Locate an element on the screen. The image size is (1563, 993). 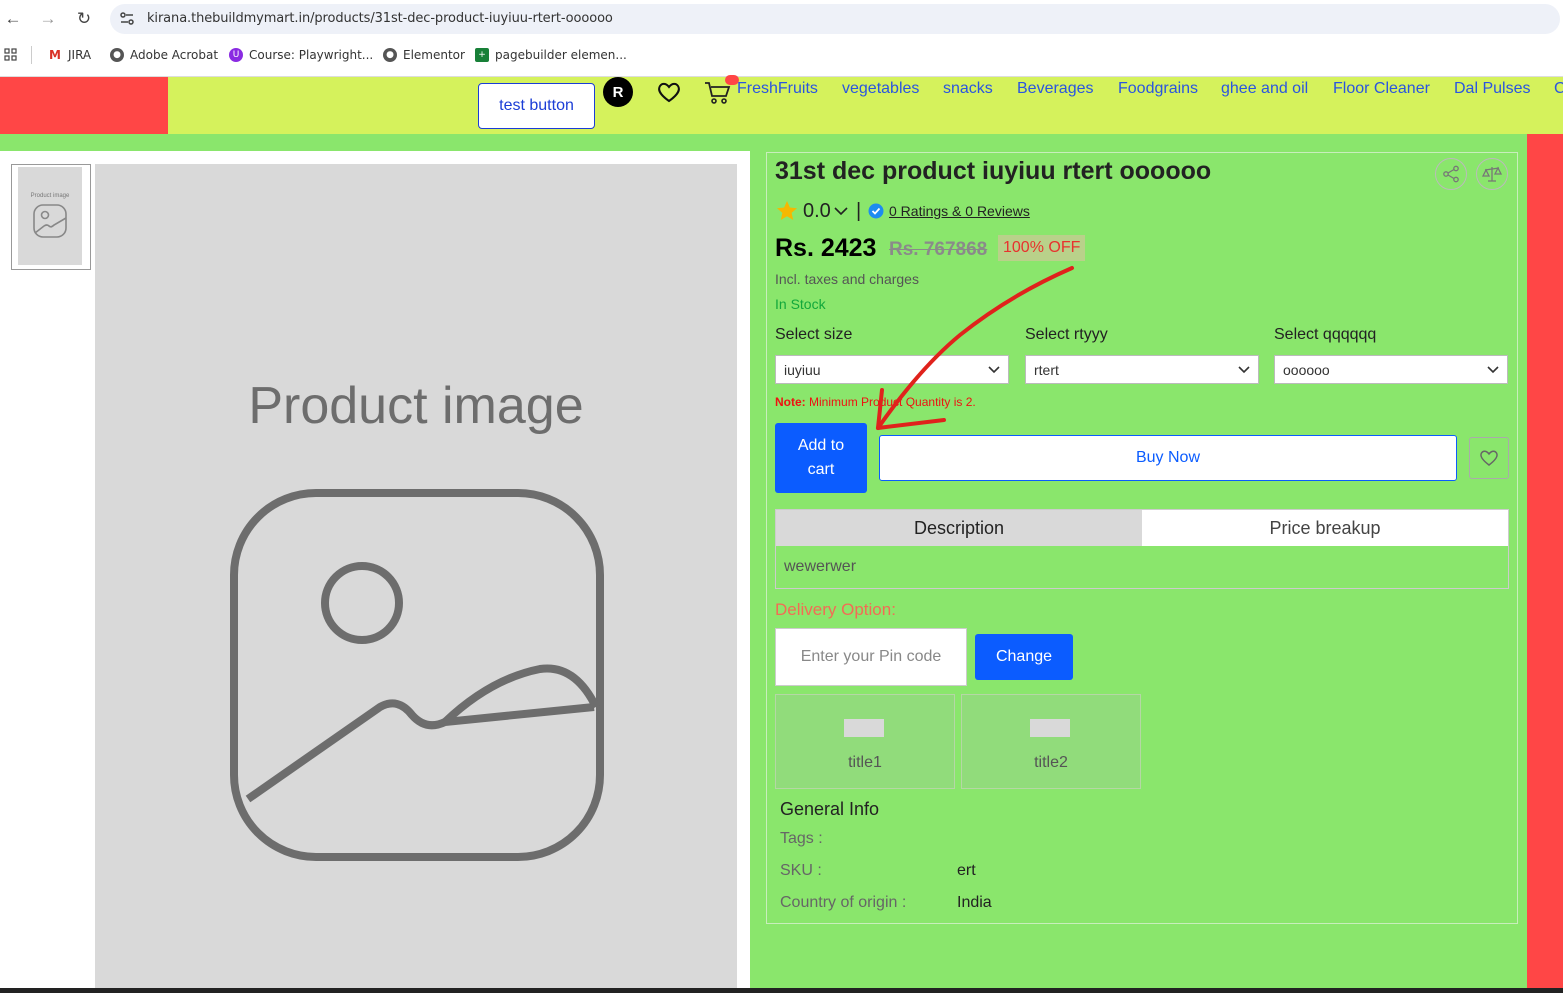
qqqqqq-select: oooooo is located at coordinates (1391, 369).